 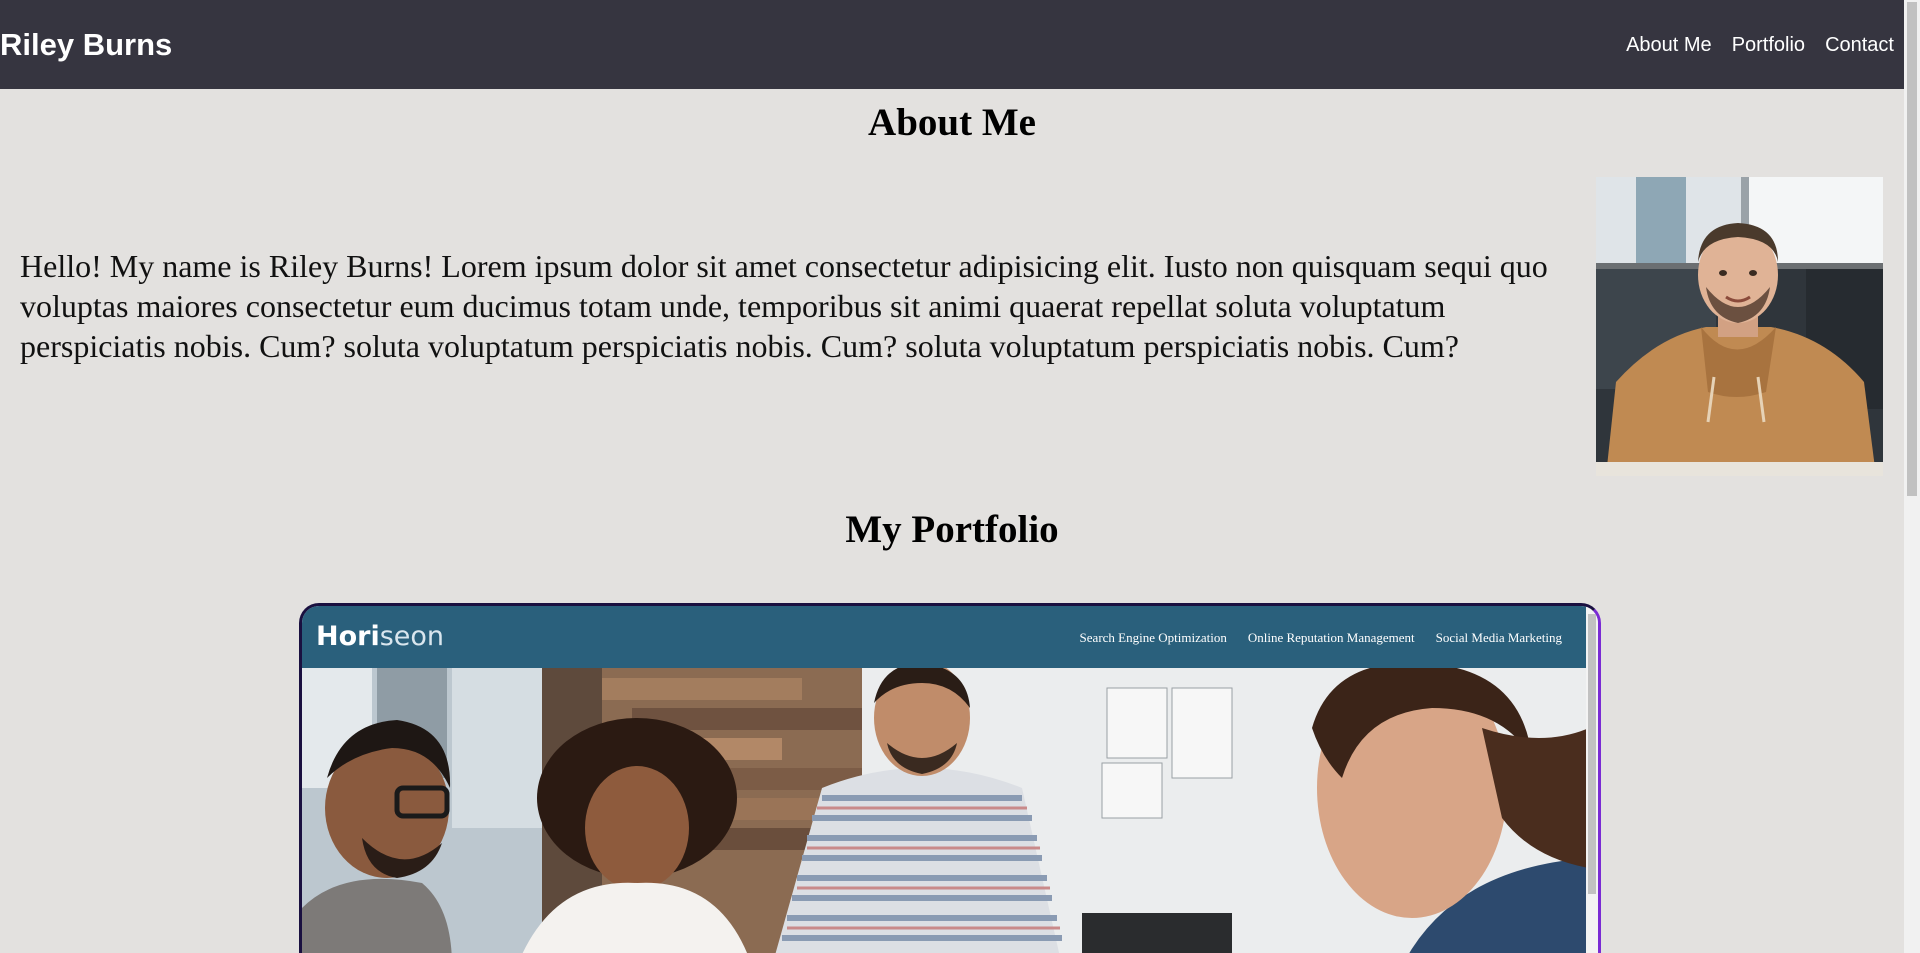 What do you see at coordinates (952, 44) in the screenshot?
I see `site-header: Riley Burns About Me Portfolio Contact` at bounding box center [952, 44].